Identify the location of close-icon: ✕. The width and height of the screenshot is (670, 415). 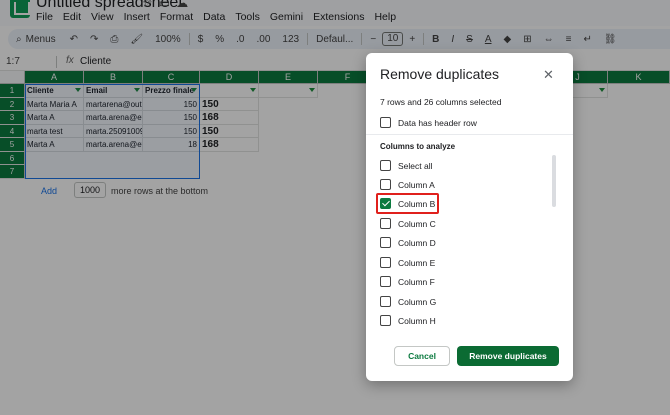
(548, 75).